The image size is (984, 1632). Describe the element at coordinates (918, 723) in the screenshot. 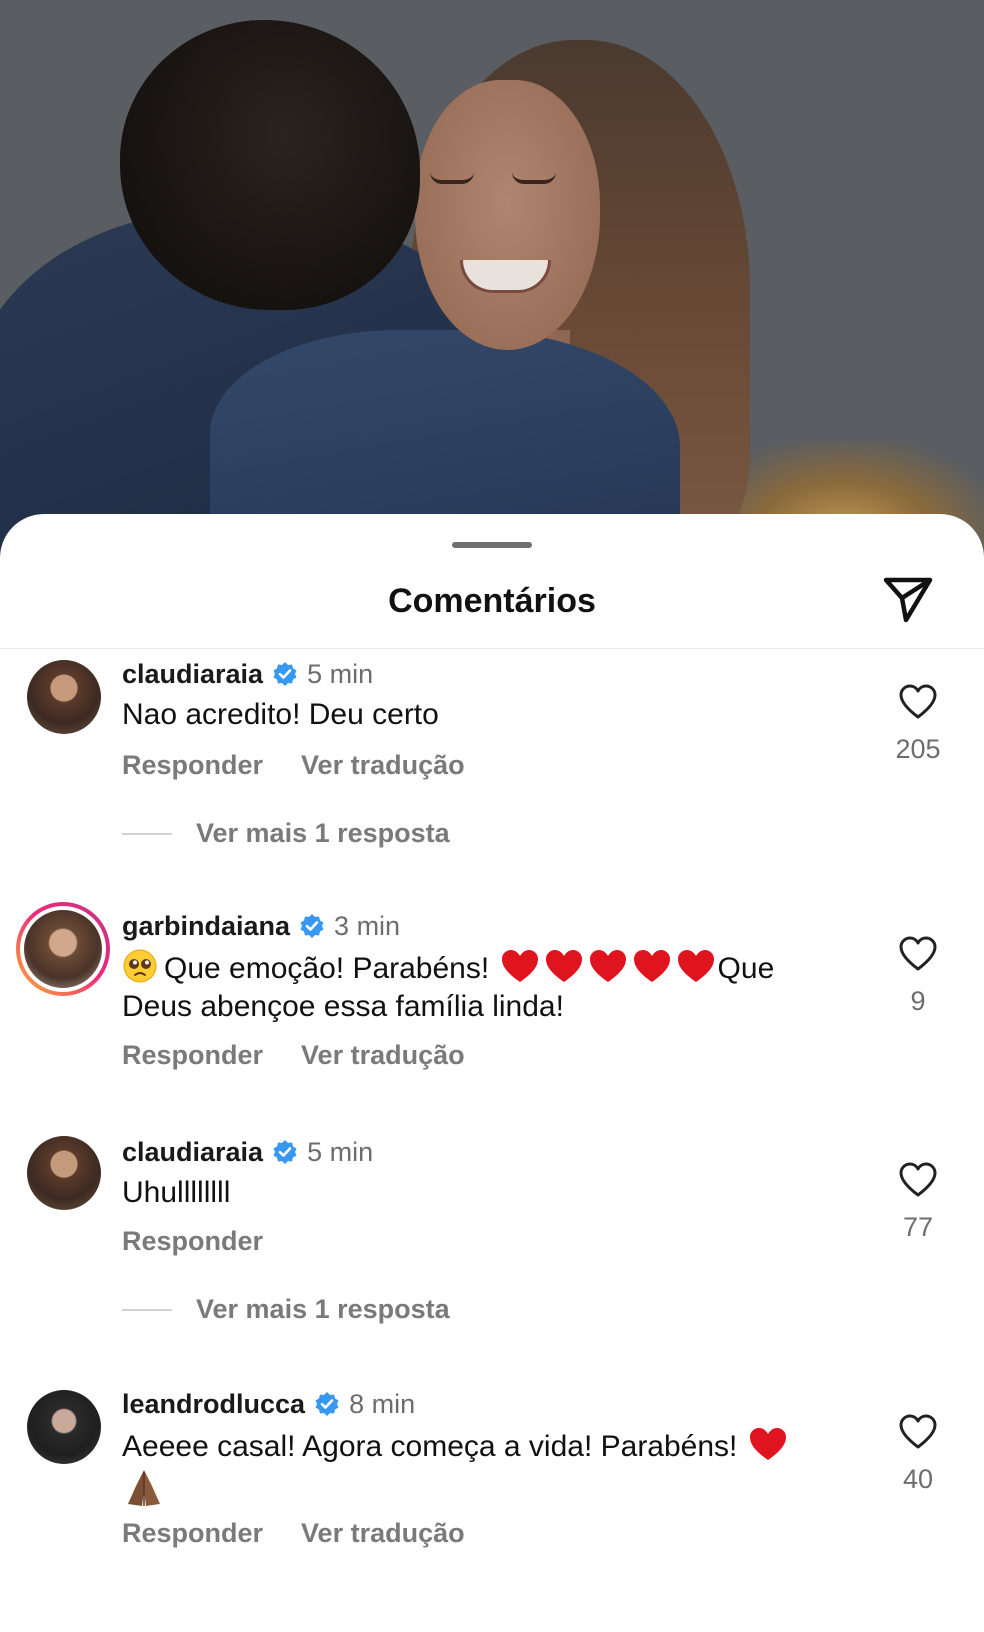

I see `like-block: 205` at that location.